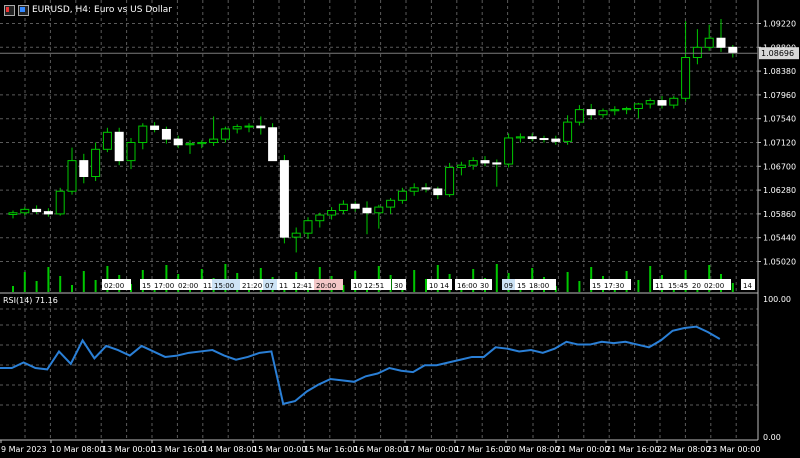 The width and height of the screenshot is (800, 458). What do you see at coordinates (779, 71) in the screenshot?
I see `price-tick-label: 1.08380` at bounding box center [779, 71].